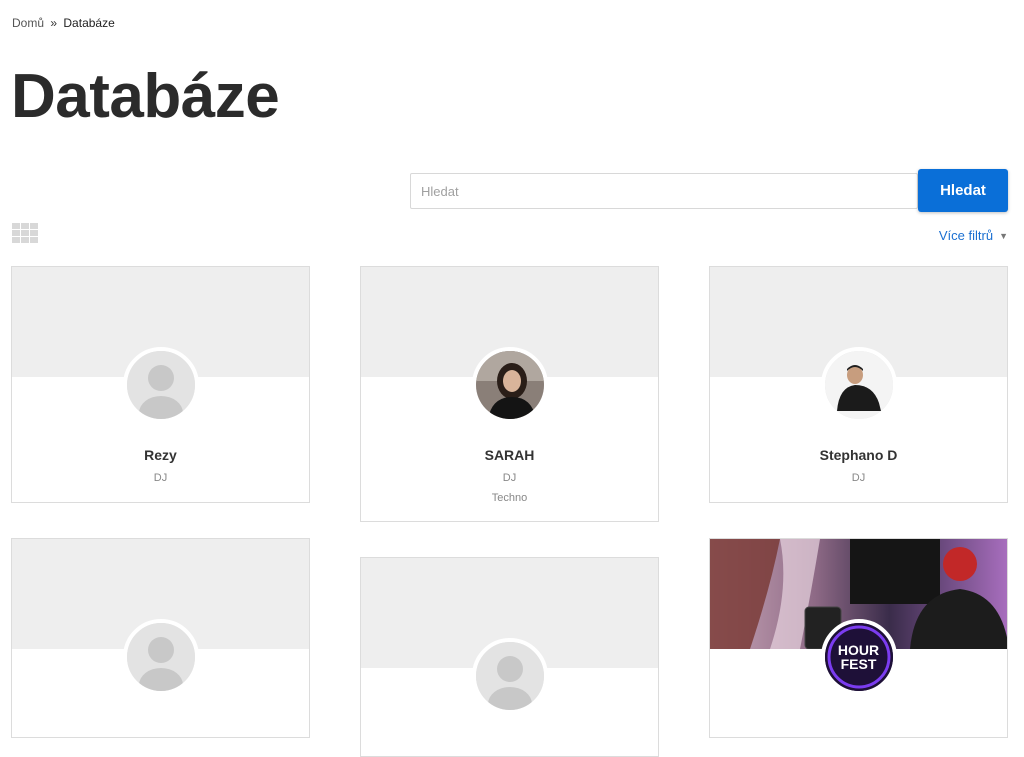 The height and width of the screenshot is (757, 1024). I want to click on breadcrumb-current: Databáze, so click(89, 23).